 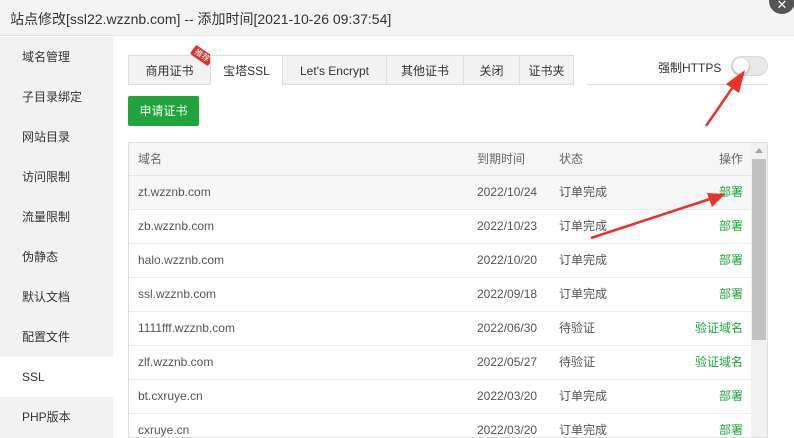 What do you see at coordinates (440, 363) in the screenshot?
I see `table-row: zlf.wzznb.com 2022/05/27 待验证 验证域名` at bounding box center [440, 363].